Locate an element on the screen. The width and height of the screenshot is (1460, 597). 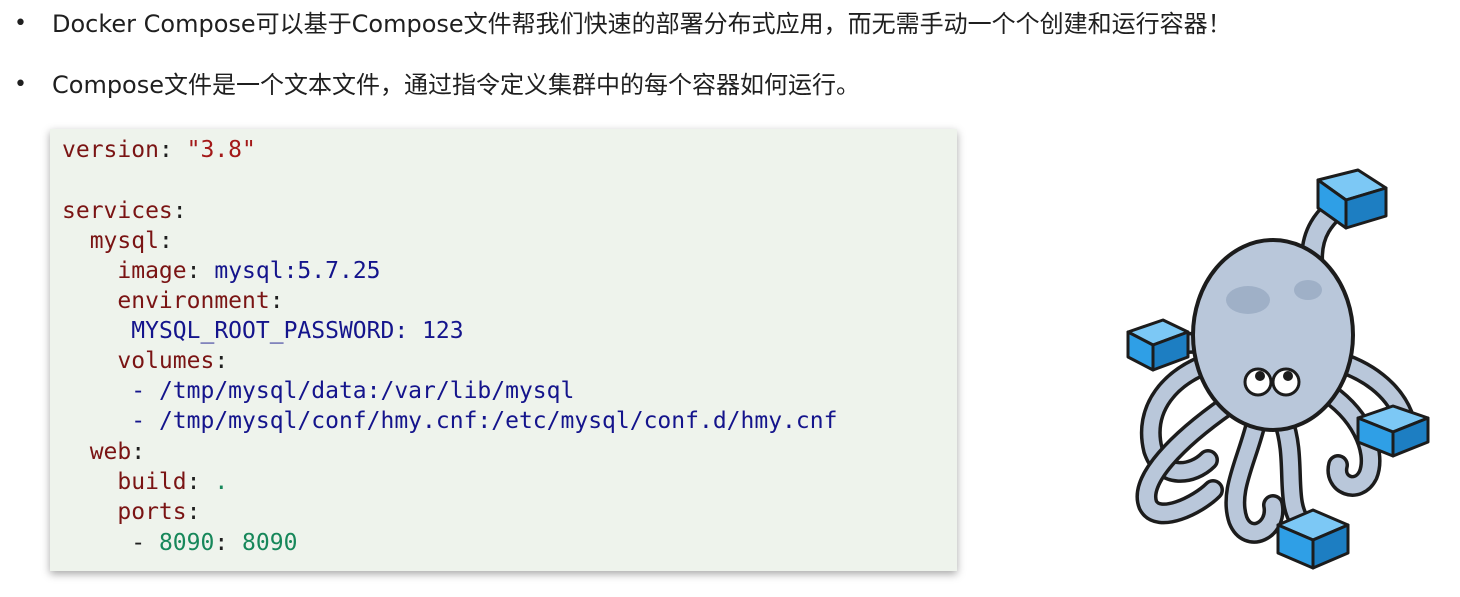
code-line-ports: ports: is located at coordinates (159, 512).